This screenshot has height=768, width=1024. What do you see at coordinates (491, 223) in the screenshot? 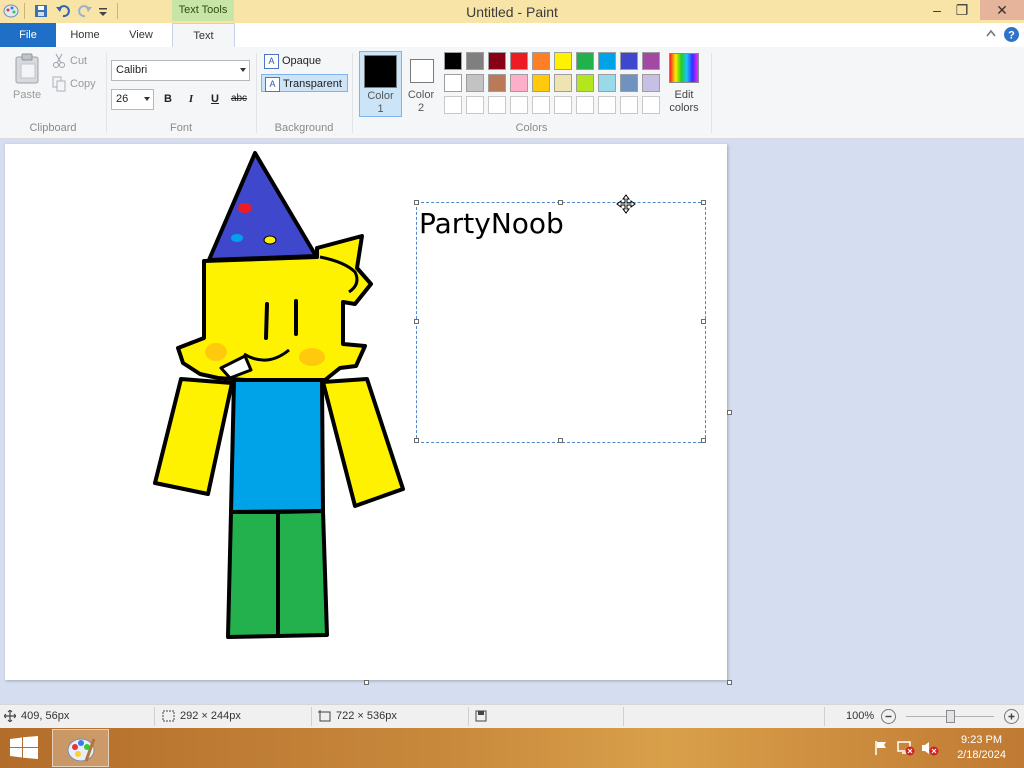
I see `text-box-content: PartyNoob` at bounding box center [491, 223].